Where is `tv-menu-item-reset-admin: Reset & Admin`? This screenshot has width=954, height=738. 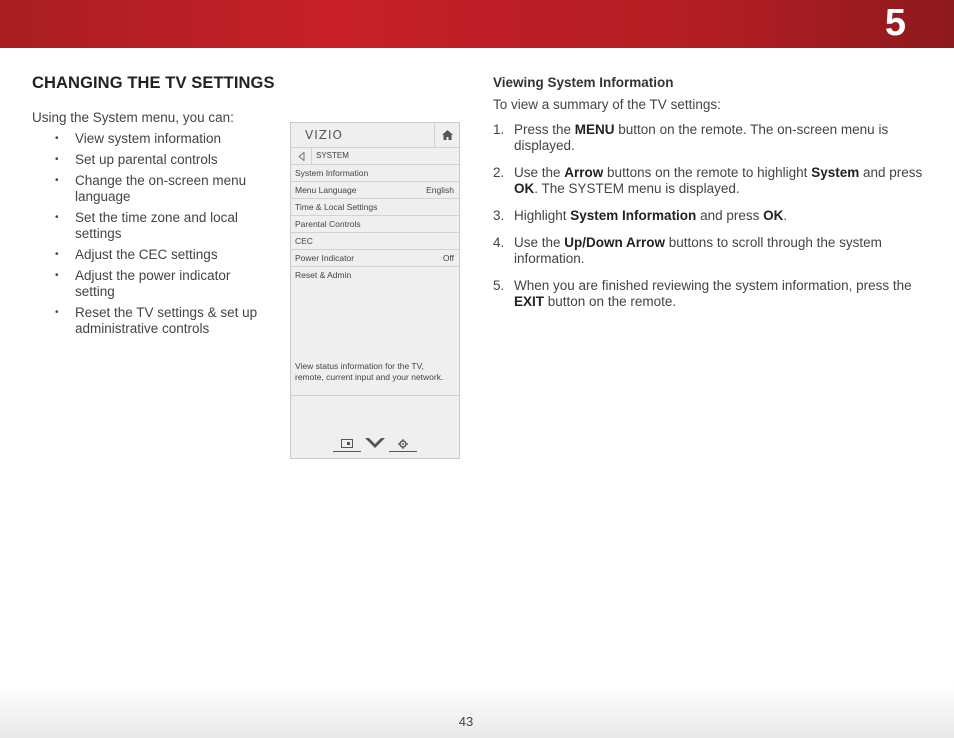 tv-menu-item-reset-admin: Reset & Admin is located at coordinates (375, 275).